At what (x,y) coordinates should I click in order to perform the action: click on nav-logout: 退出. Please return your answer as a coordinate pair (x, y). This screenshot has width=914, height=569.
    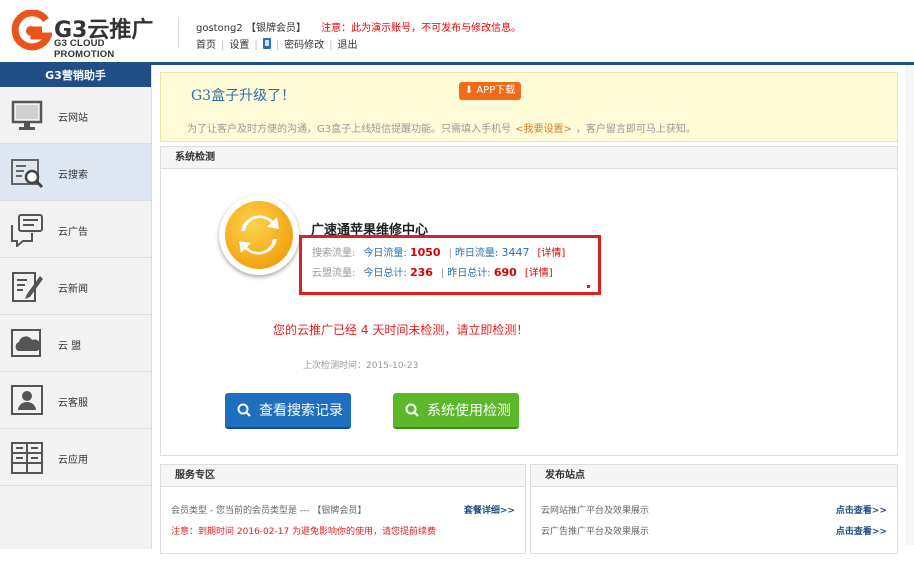
    Looking at the image, I should click on (348, 45).